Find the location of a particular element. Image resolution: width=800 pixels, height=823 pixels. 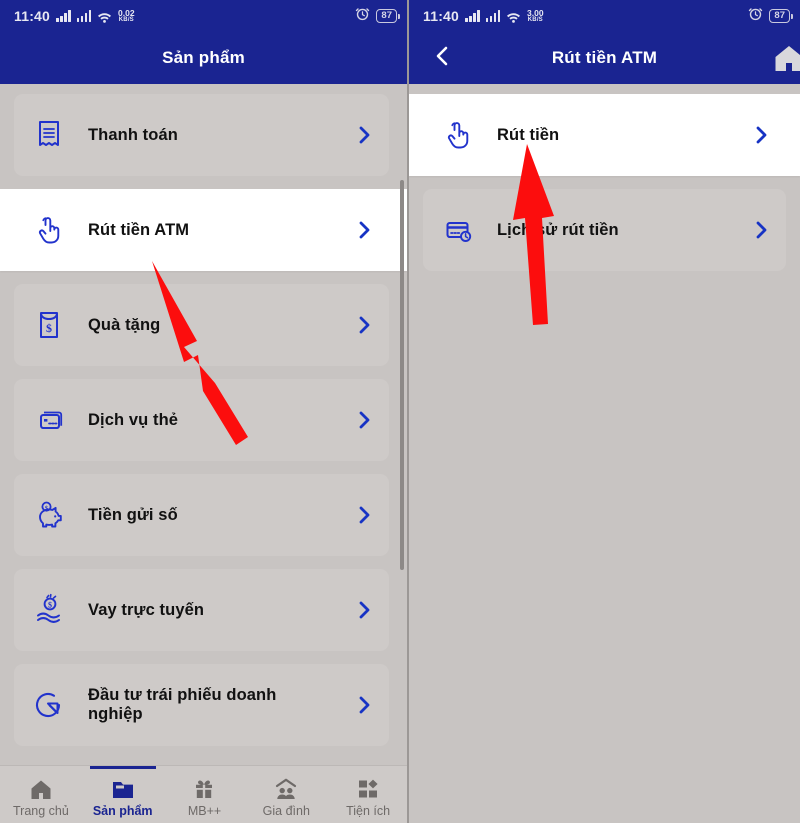

nav-item-label: MB++ is located at coordinates (204, 810).